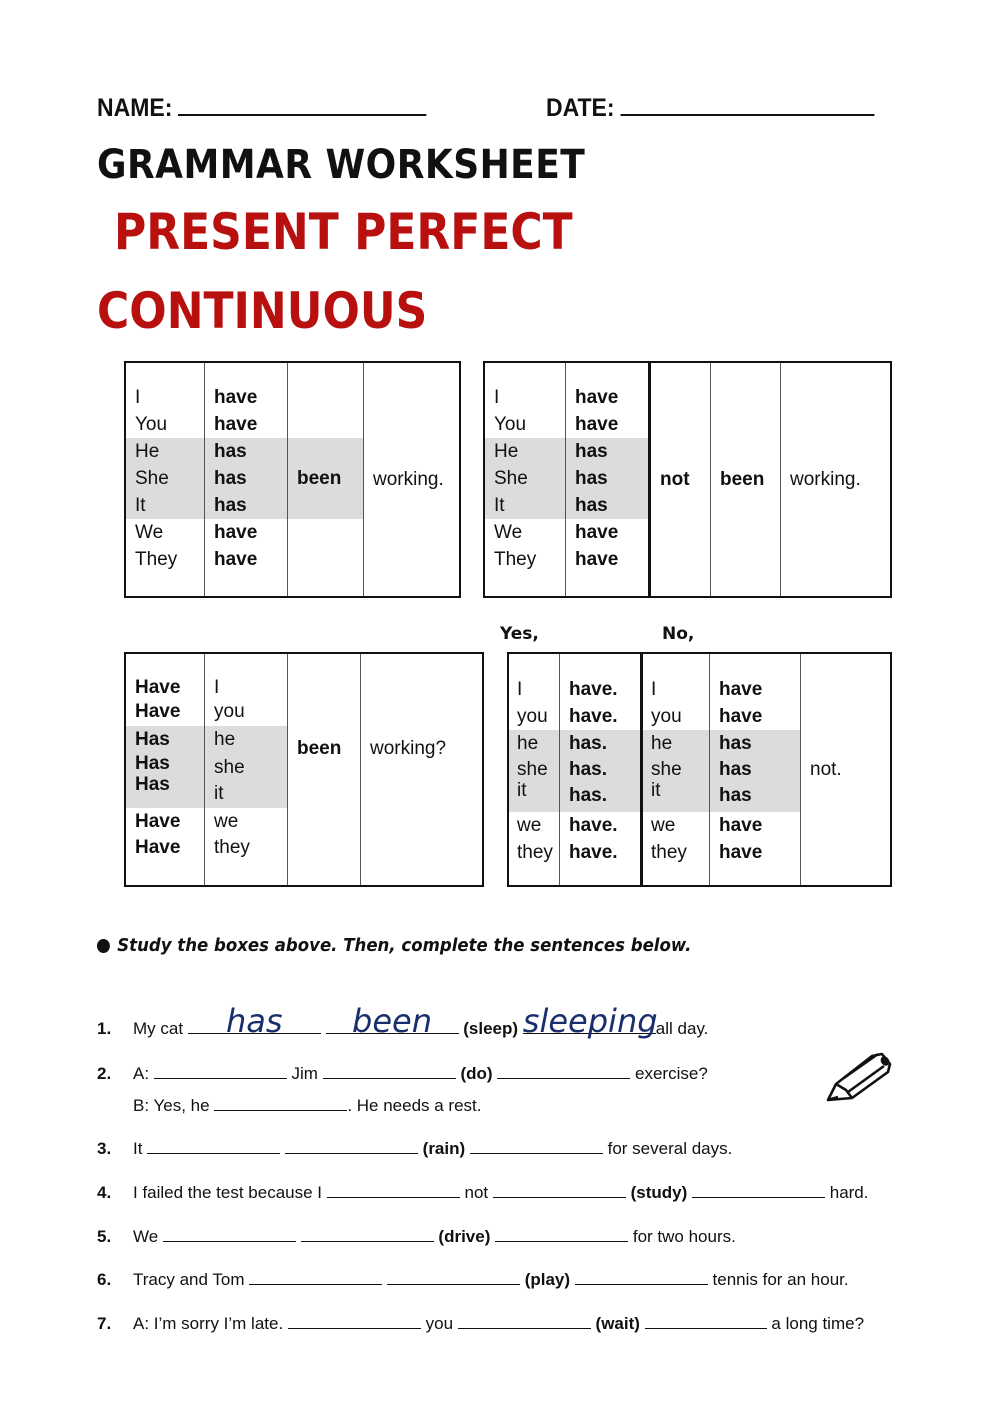 Image resolution: width=1000 pixels, height=1413 pixels. What do you see at coordinates (534, 796) in the screenshot?
I see `subject: it` at bounding box center [534, 796].